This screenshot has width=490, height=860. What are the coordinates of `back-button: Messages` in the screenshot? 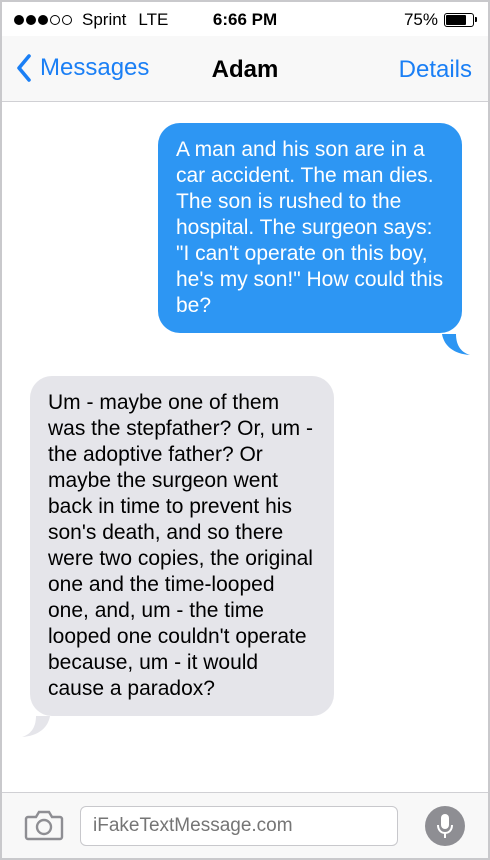 It's located at (82, 68).